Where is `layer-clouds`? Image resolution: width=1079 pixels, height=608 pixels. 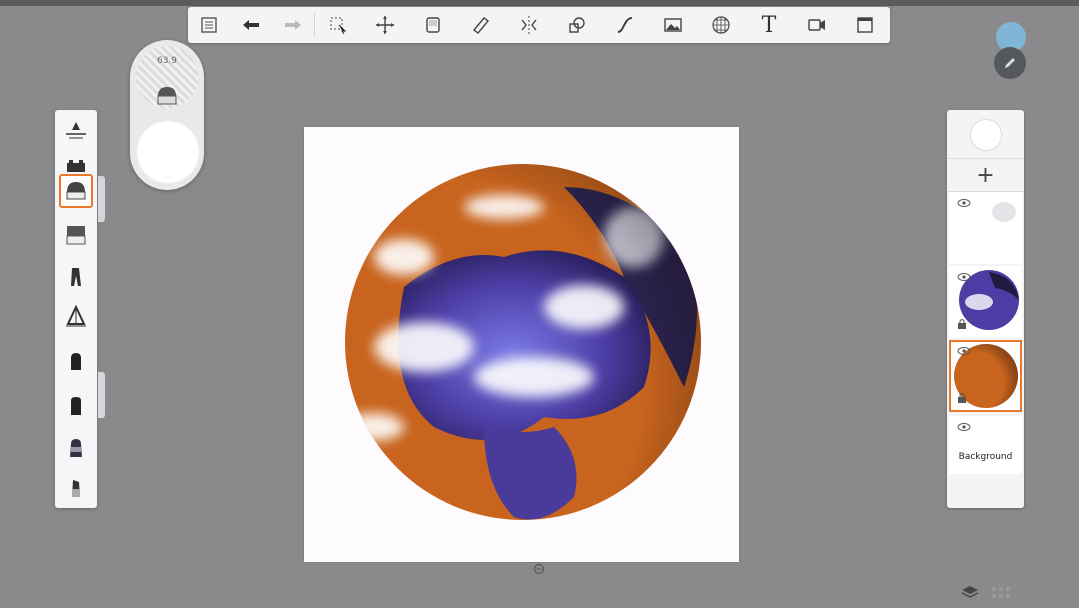 layer-clouds is located at coordinates (985, 228).